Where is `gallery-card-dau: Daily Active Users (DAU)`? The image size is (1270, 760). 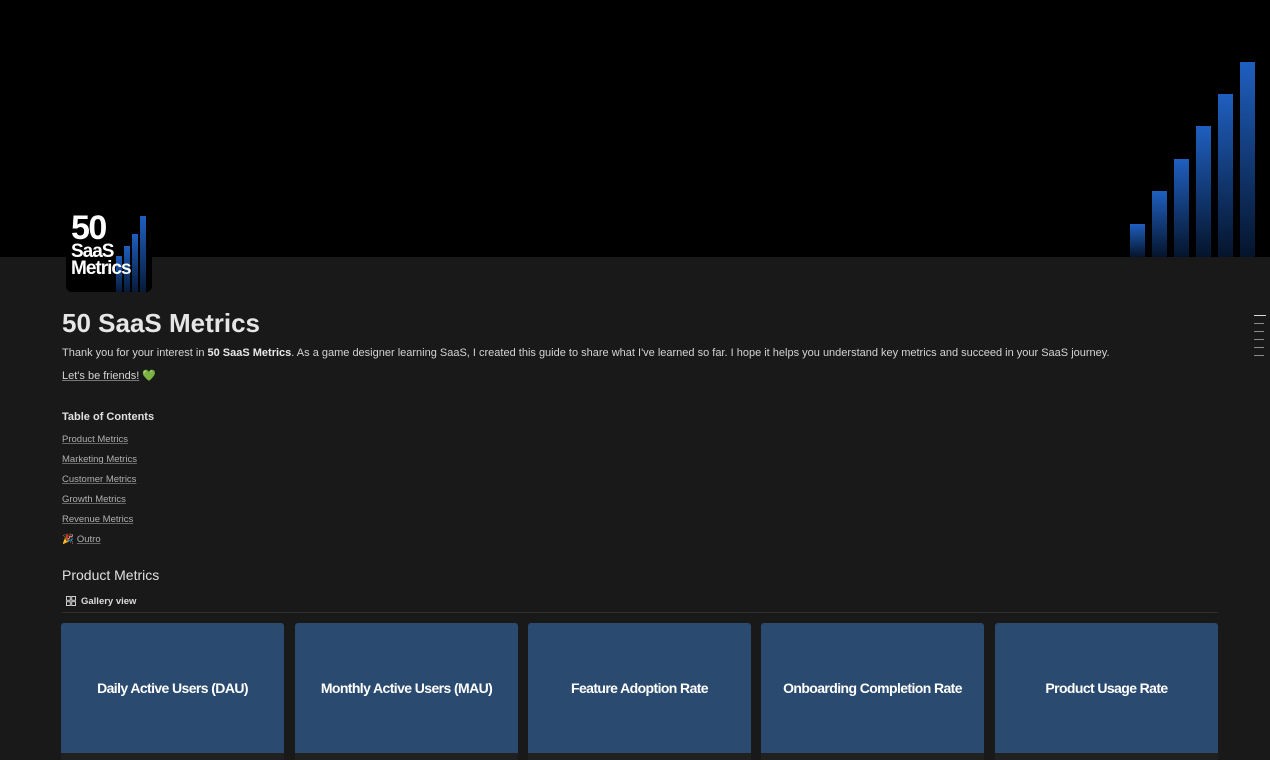
gallery-card-dau: Daily Active Users (DAU) is located at coordinates (172, 691).